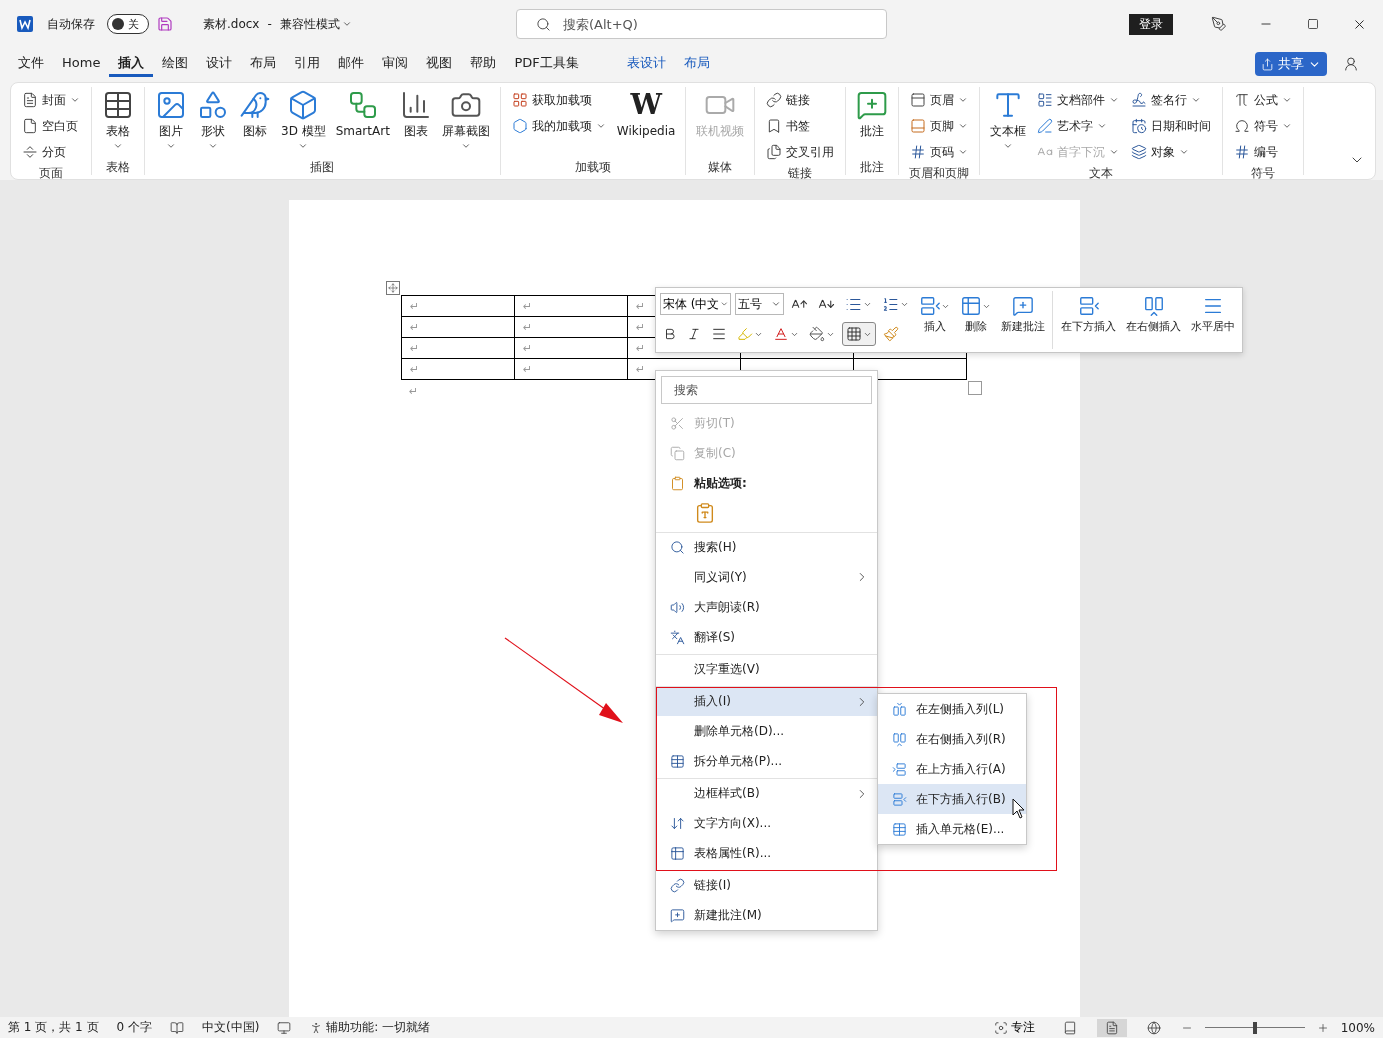 This screenshot has height=1038, width=1383. I want to click on ribbon-button: 图表, so click(415, 113).